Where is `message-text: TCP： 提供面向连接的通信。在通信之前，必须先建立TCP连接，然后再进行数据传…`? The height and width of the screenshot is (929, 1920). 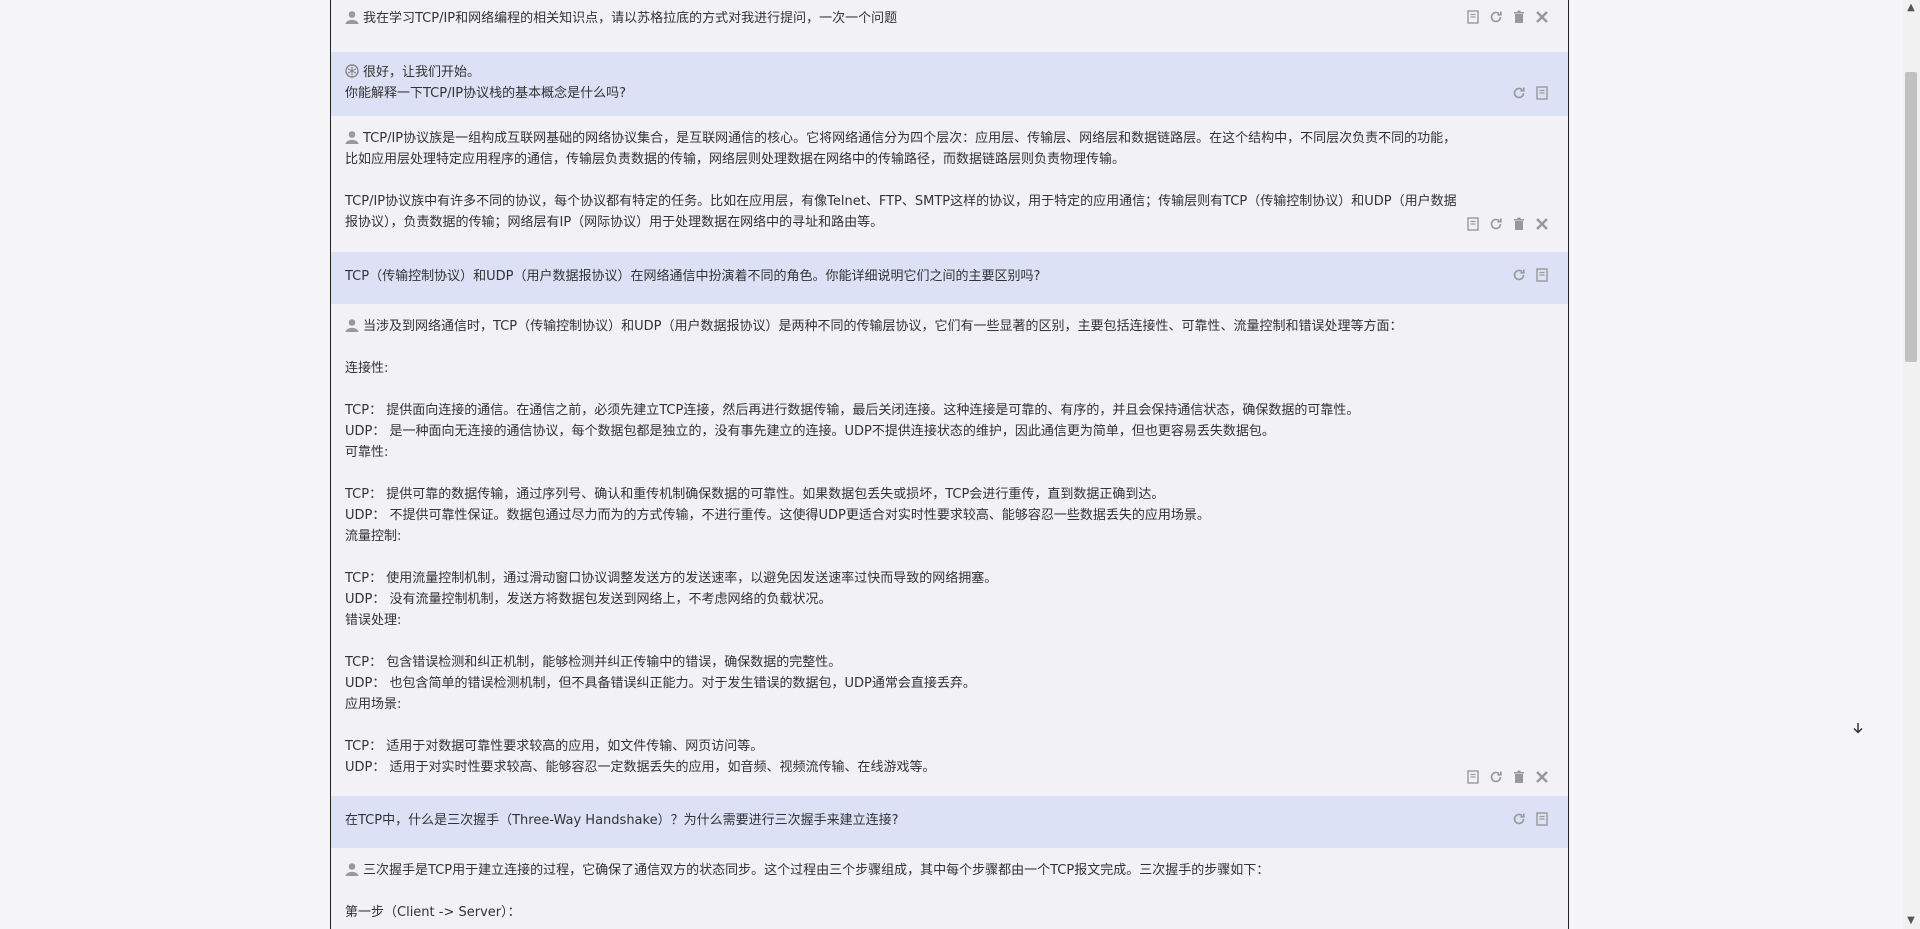 message-text: TCP： 提供面向连接的通信。在通信之前，必须先建立TCP连接，然后再进行数据传… is located at coordinates (852, 410).